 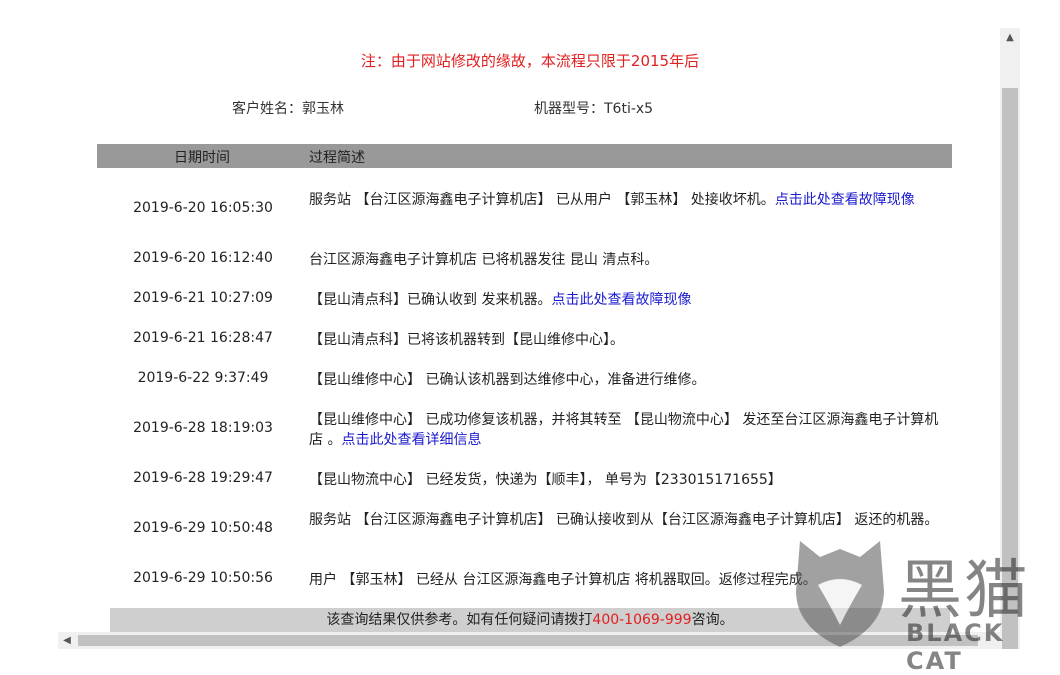 I want to click on row-date: 2019-6-29 10:50:48, so click(x=203, y=528).